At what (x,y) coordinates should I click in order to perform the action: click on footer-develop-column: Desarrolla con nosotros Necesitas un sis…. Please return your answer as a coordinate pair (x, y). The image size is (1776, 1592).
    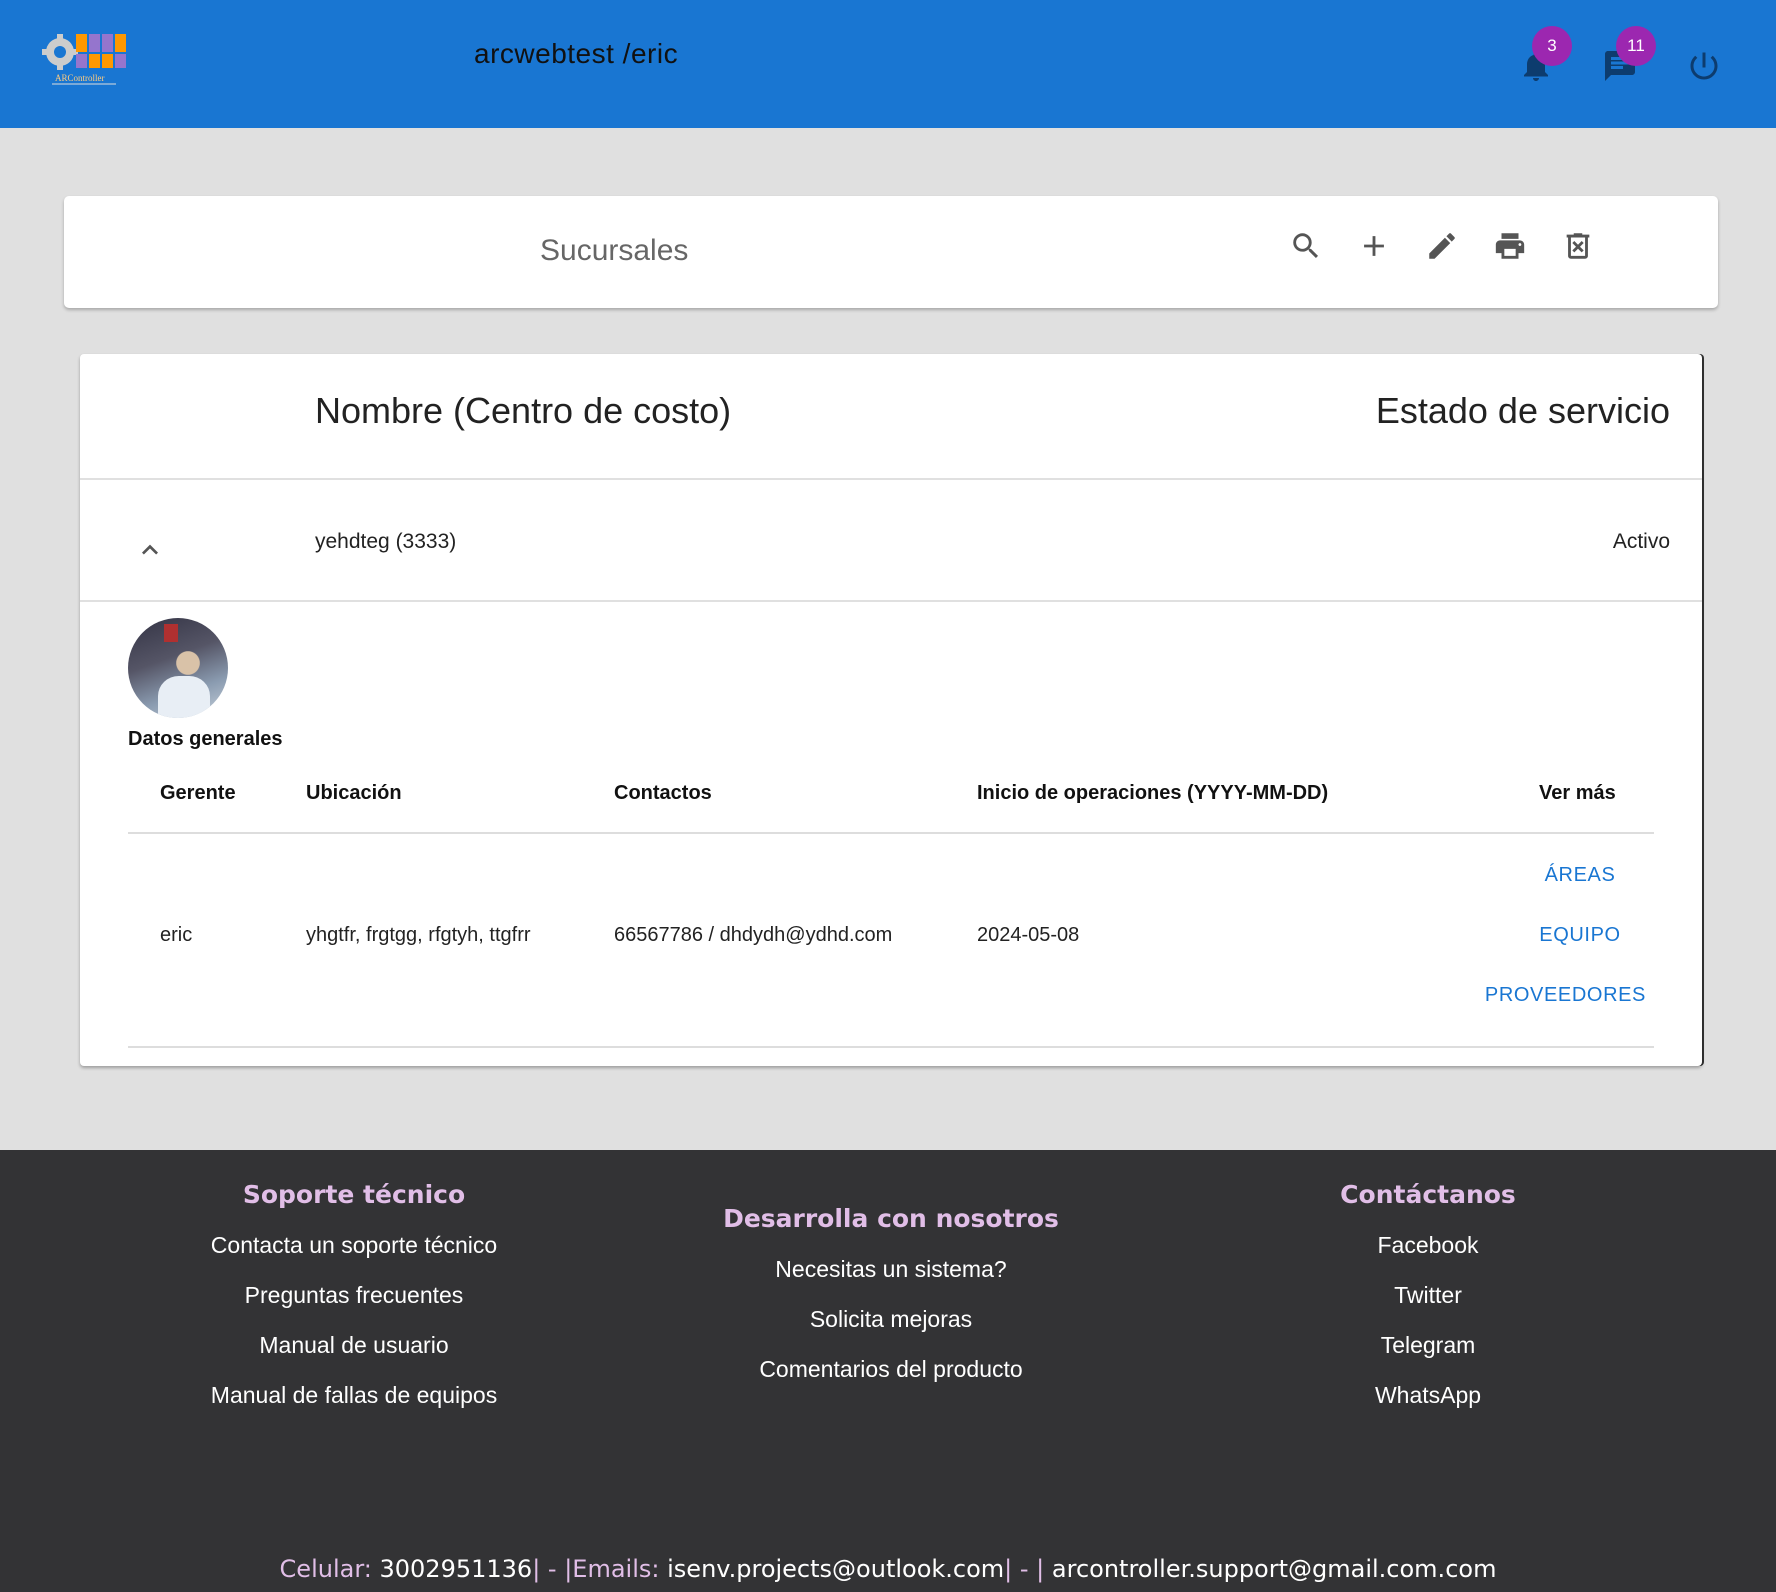
    Looking at the image, I should click on (891, 1293).